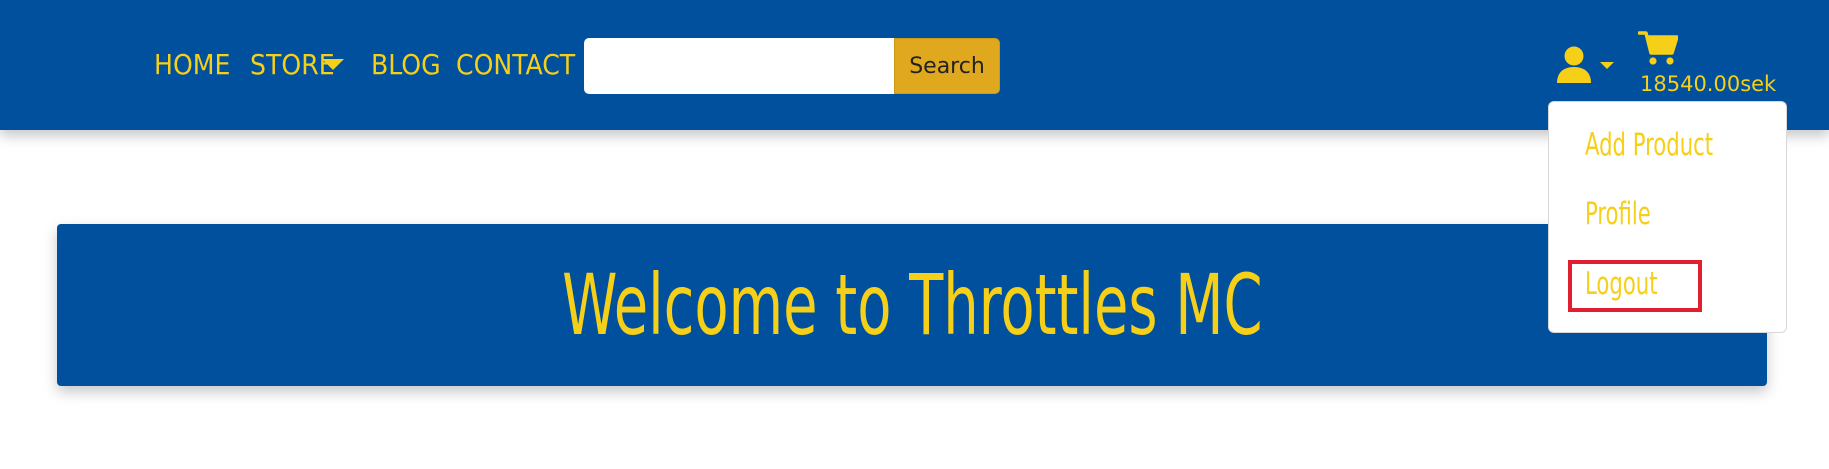  I want to click on nav-item-store: STORE, so click(298, 65).